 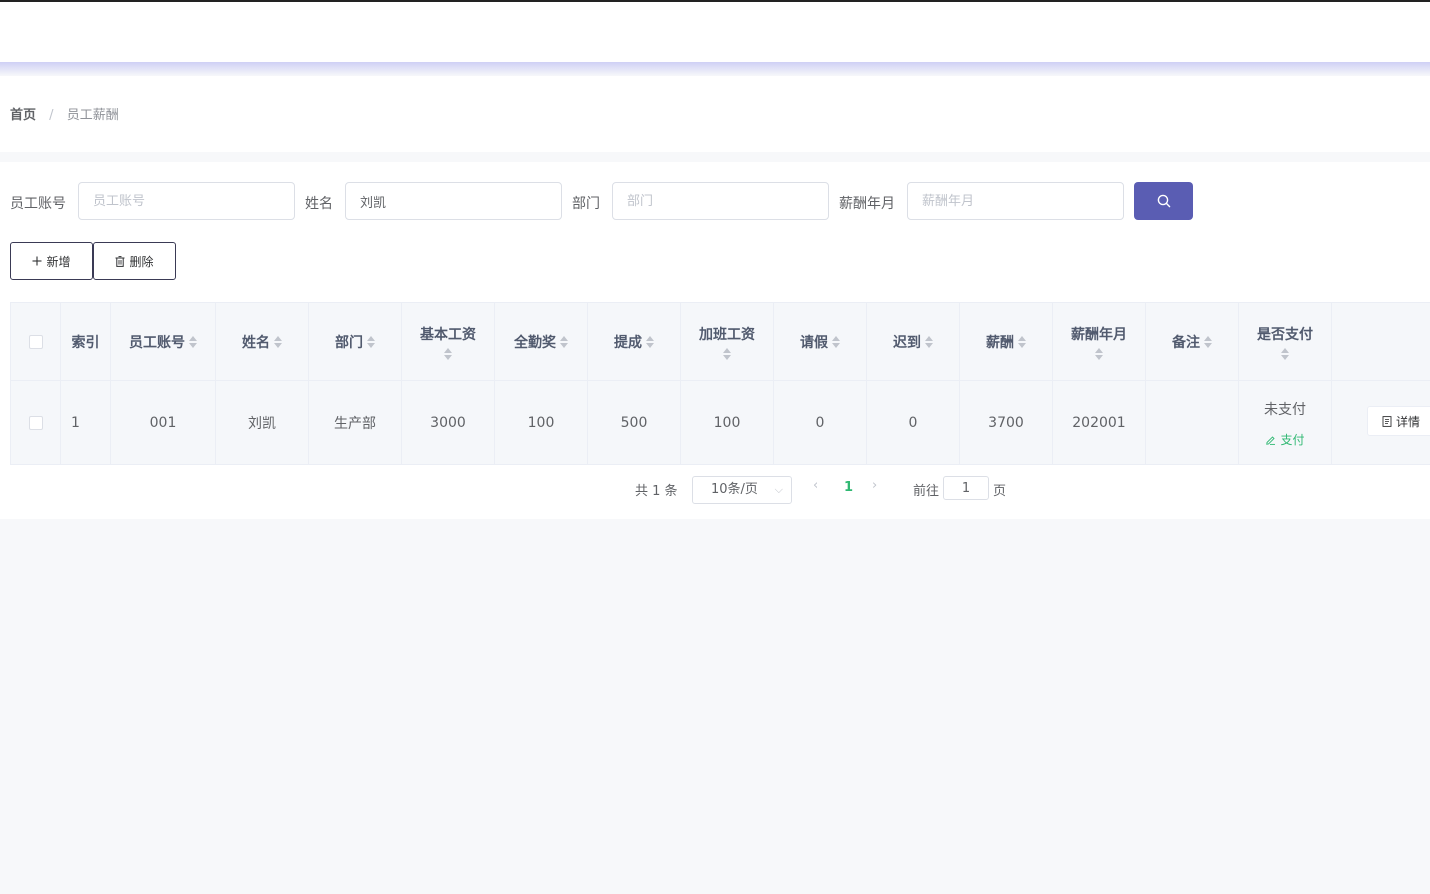 I want to click on name-filter-label: 姓名, so click(x=319, y=204).